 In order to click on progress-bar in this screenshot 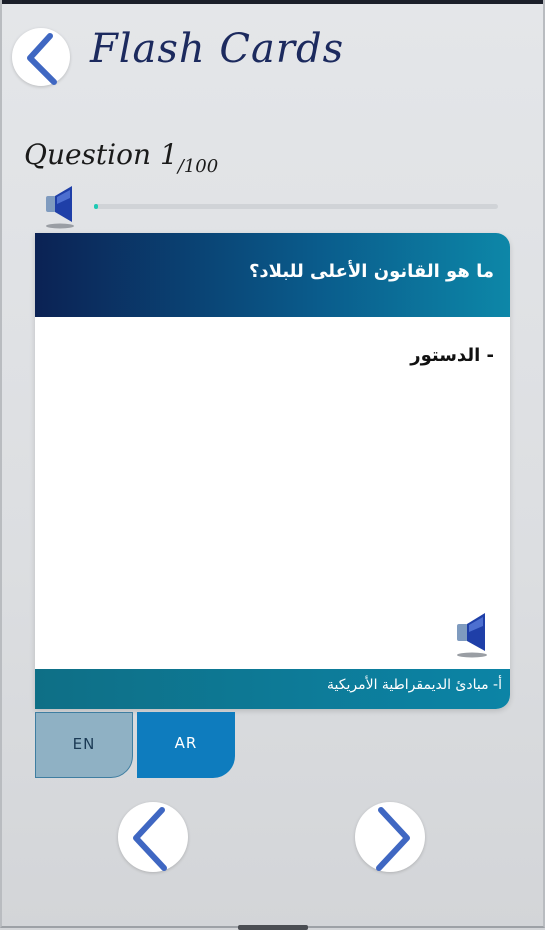, I will do `click(296, 206)`.